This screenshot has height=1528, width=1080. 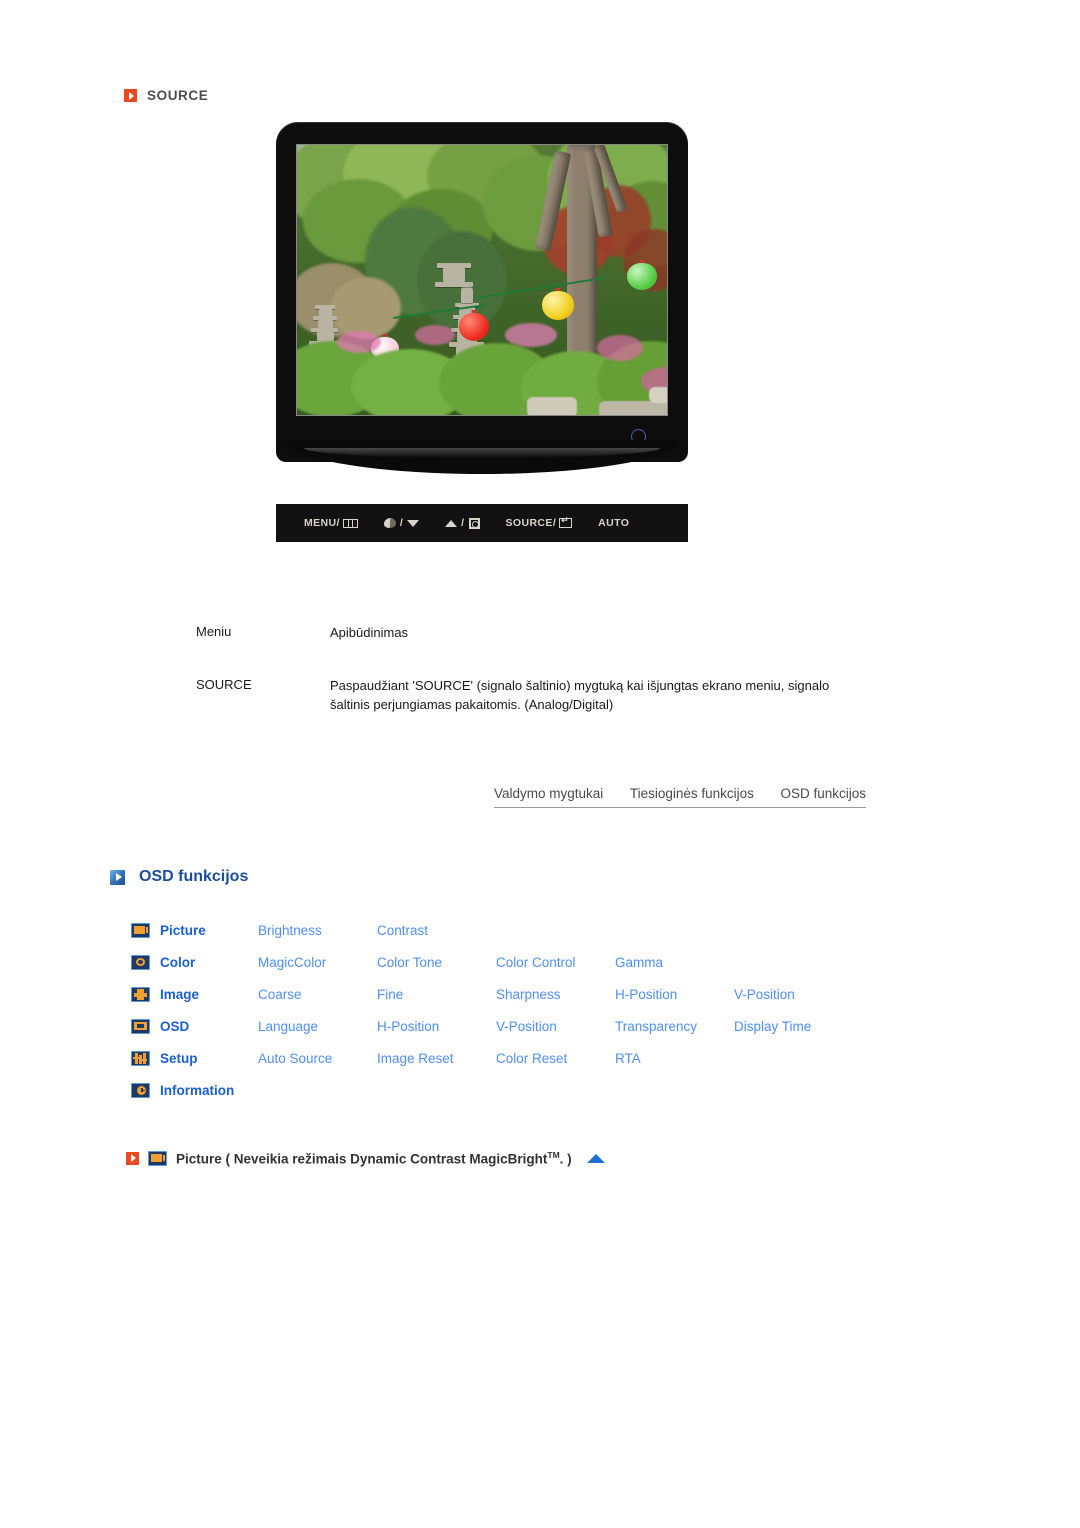 What do you see at coordinates (674, 962) in the screenshot?
I see `osd-item-gamma: Gamma` at bounding box center [674, 962].